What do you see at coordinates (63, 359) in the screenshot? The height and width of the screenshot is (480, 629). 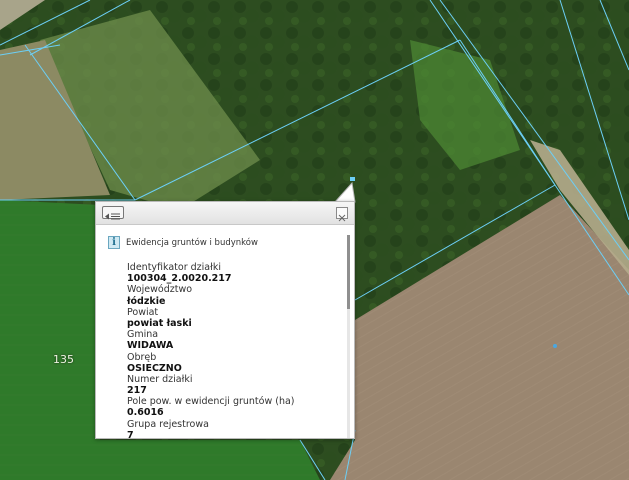 I see `parcel-number-label: 135` at bounding box center [63, 359].